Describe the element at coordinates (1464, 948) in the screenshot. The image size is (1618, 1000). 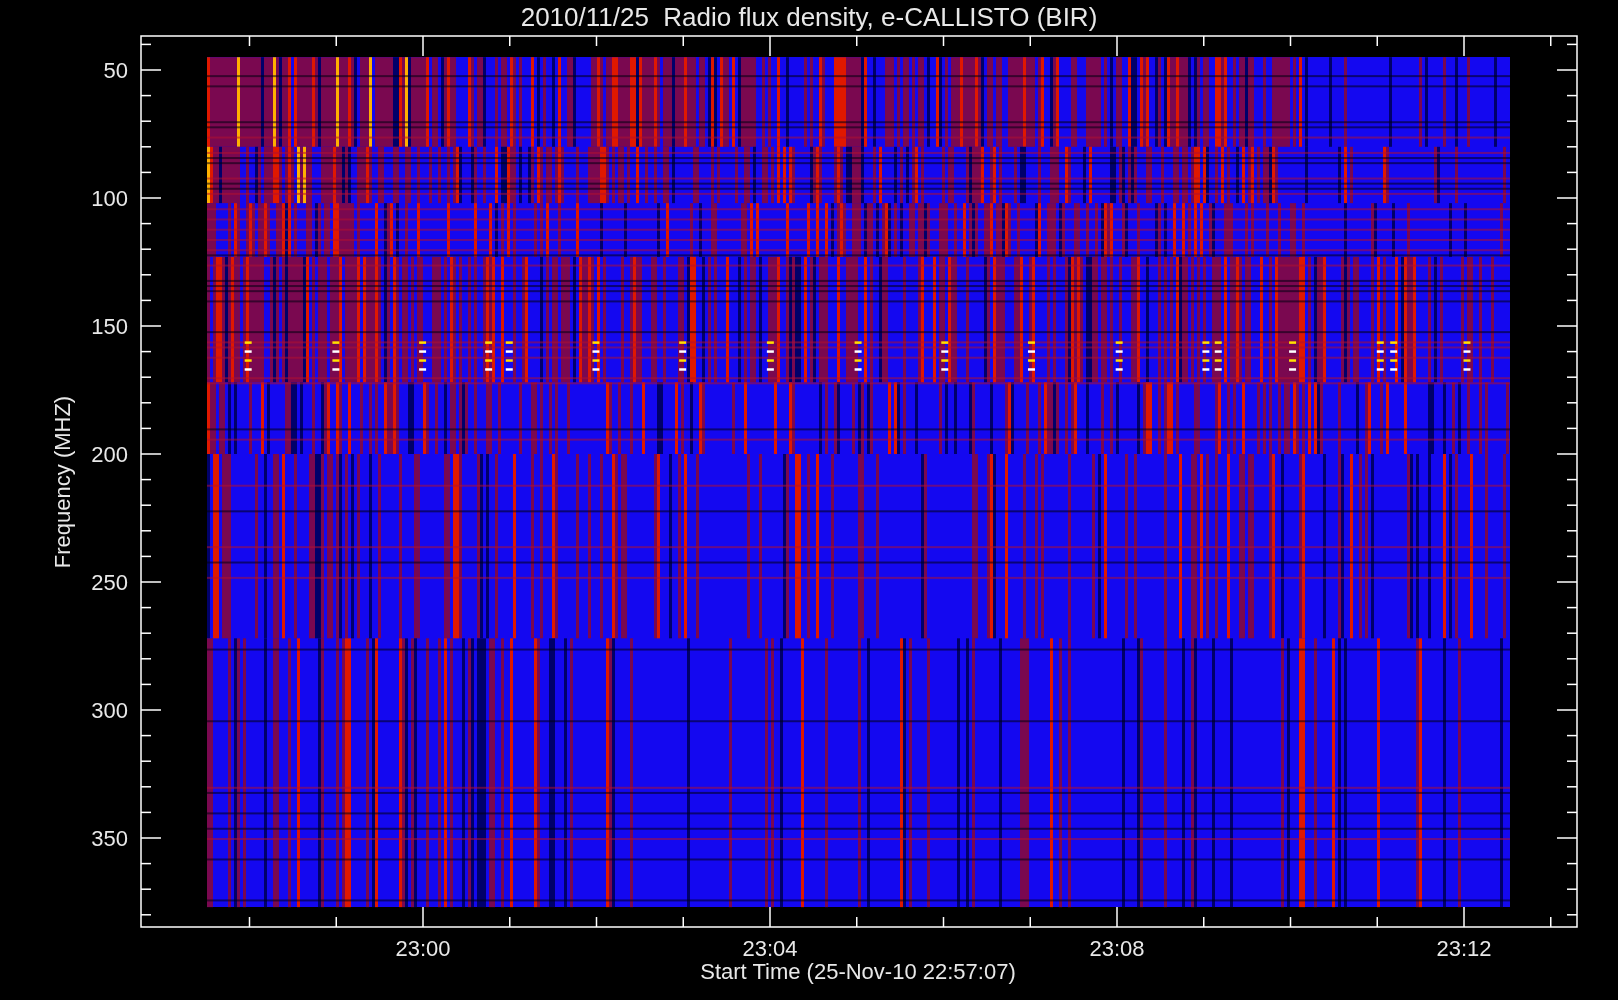
I see `x-tick-label: 23:12` at that location.